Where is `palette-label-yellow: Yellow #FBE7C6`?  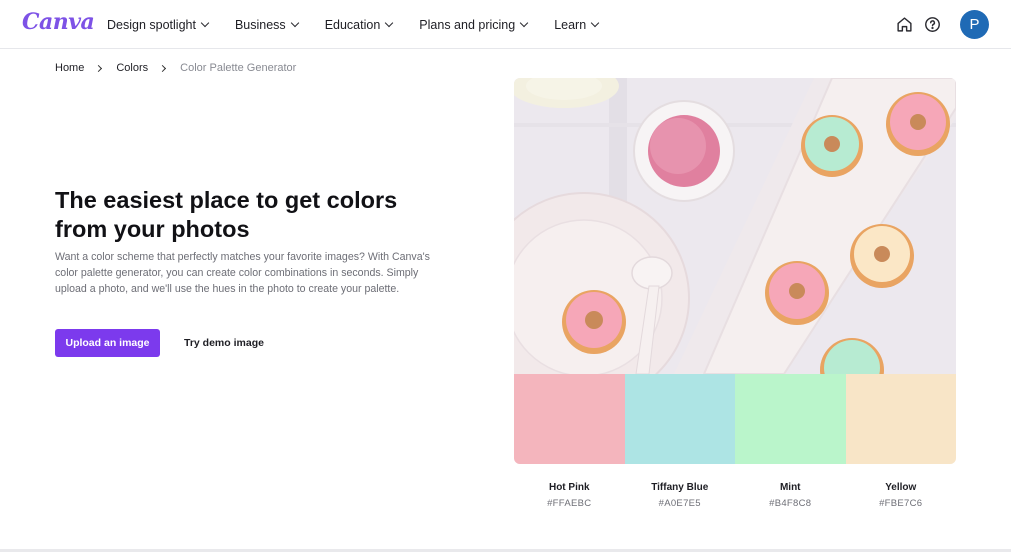 palette-label-yellow: Yellow #FBE7C6 is located at coordinates (901, 495).